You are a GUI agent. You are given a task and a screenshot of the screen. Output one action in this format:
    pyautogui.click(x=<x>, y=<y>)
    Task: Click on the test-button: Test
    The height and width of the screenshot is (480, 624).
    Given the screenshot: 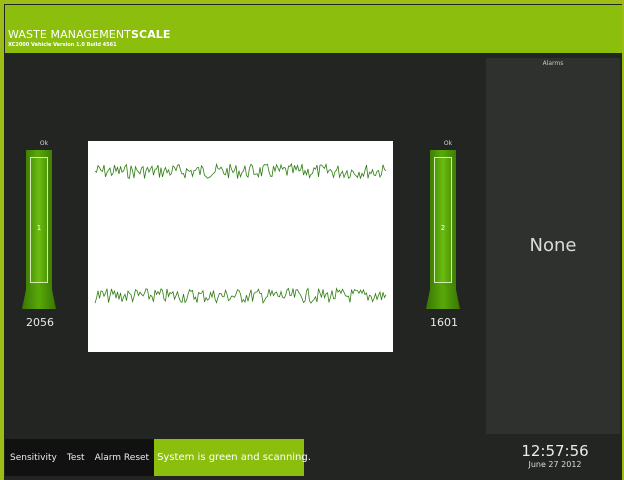 What is the action you would take?
    pyautogui.click(x=75, y=457)
    